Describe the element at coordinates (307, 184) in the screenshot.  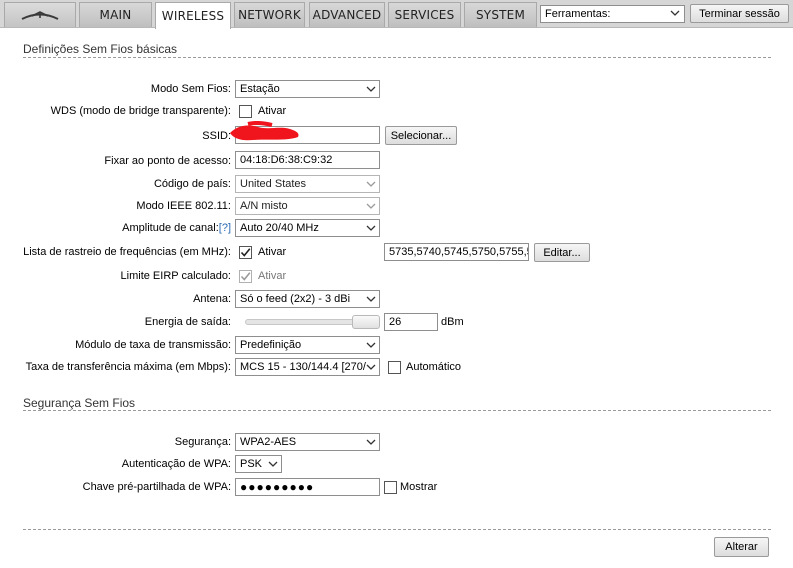
I see `country-select: United States` at that location.